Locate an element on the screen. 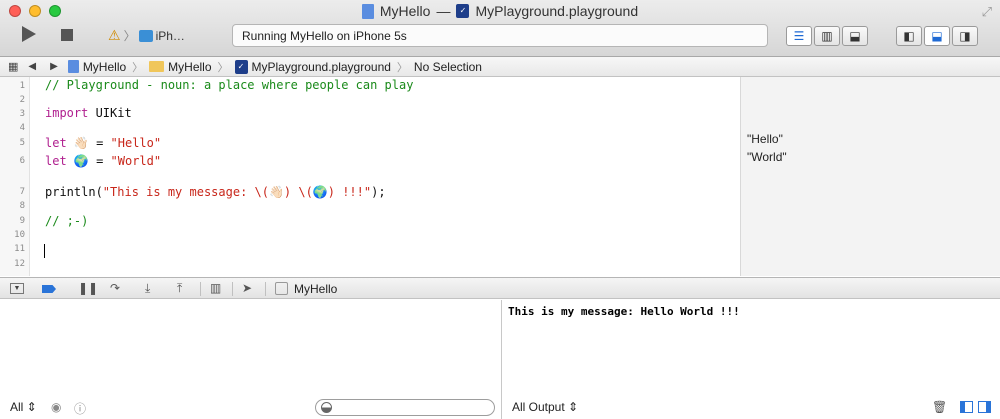  standard-editor-button: ☰ is located at coordinates (799, 36).